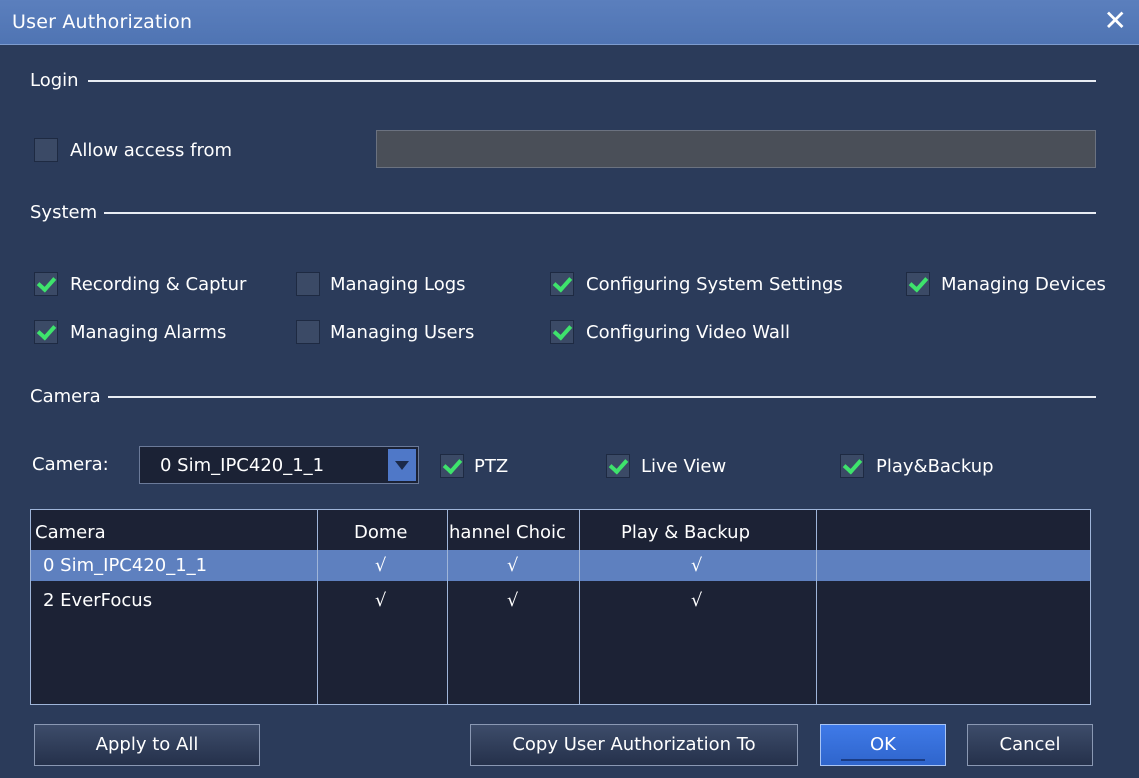  I want to click on allow-access-label: Allow access from, so click(151, 150).